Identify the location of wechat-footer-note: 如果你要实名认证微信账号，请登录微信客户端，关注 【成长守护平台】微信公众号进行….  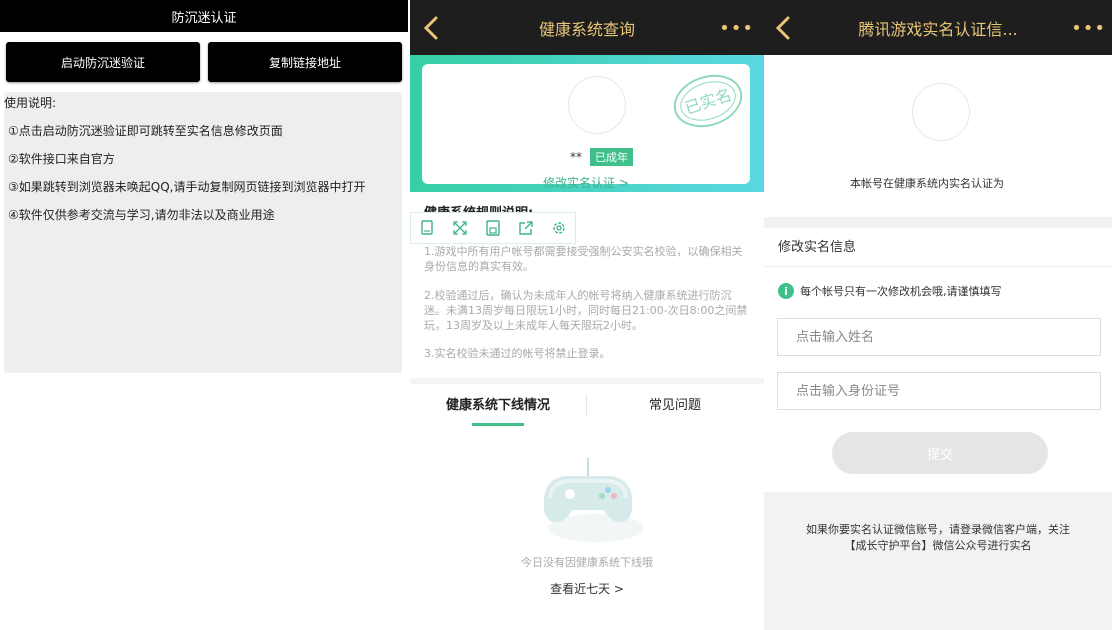
(938, 538).